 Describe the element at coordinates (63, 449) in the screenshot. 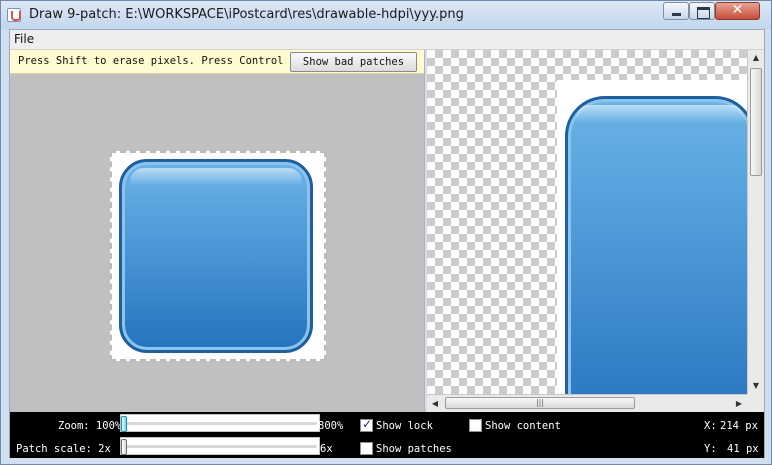

I see `patch-scale-label: Patch scale: 2x` at that location.